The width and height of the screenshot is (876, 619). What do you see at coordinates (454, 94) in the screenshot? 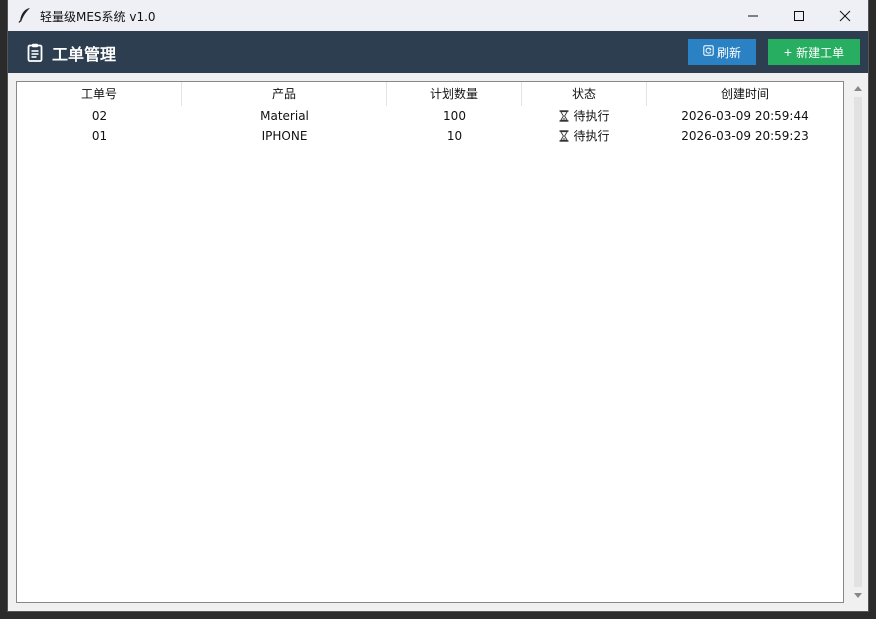
I see `column-header-quantity: 计划数量` at bounding box center [454, 94].